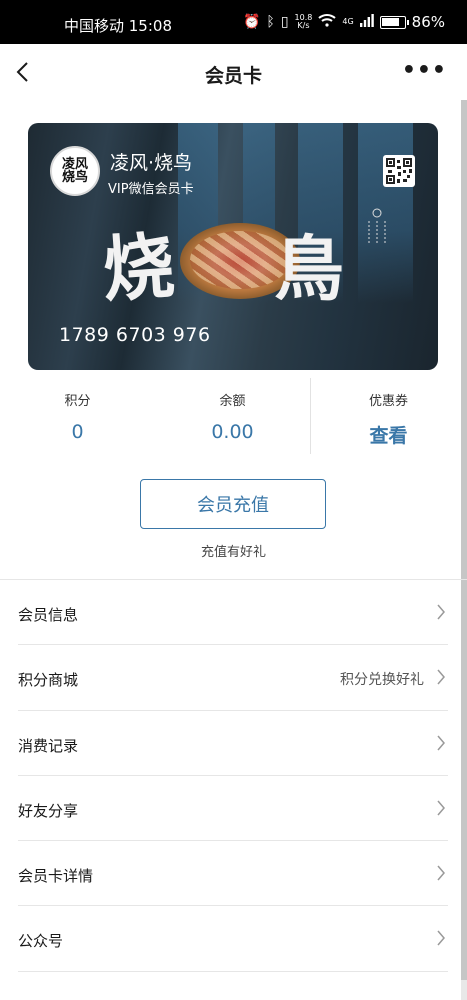  I want to click on battery-percent: 86%, so click(428, 22).